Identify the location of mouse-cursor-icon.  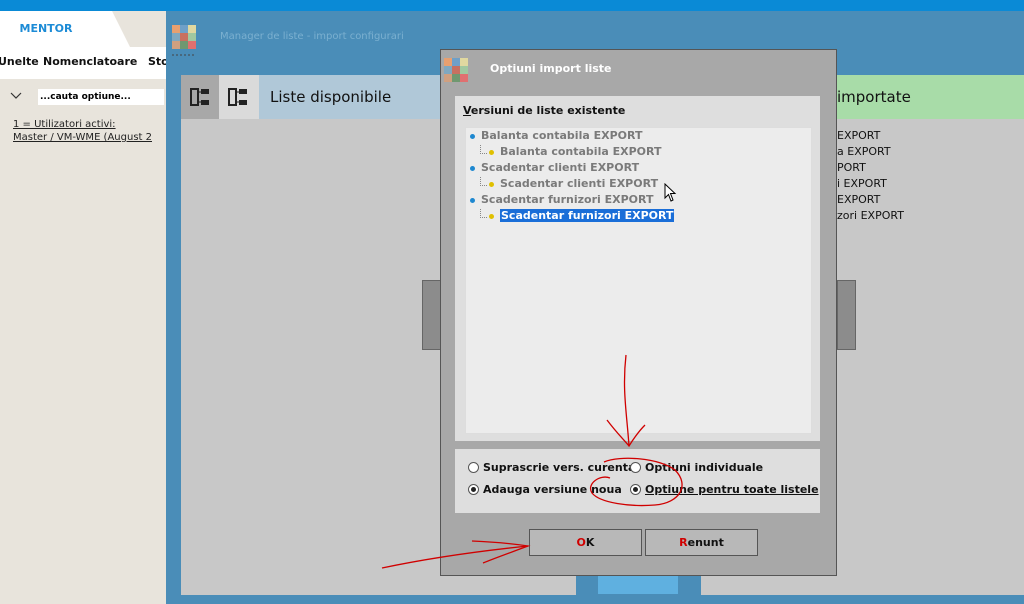
(671, 193).